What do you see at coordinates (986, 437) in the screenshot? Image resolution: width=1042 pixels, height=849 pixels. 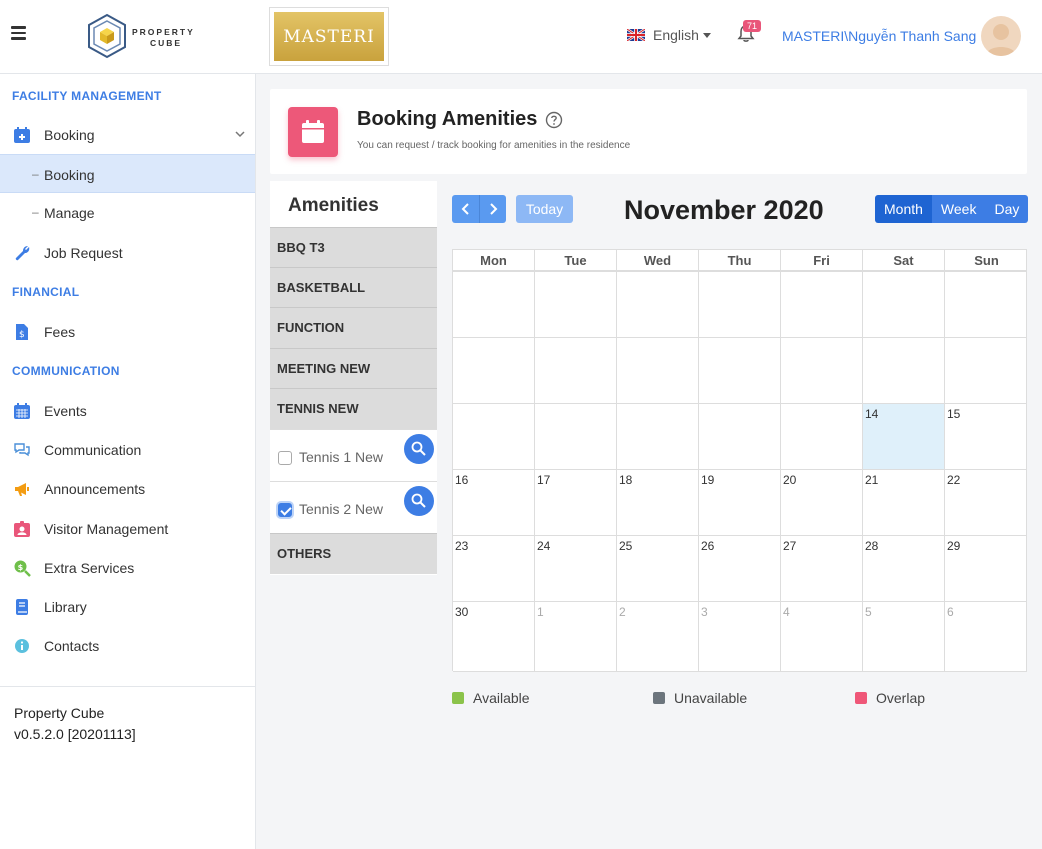 I see `calendar-day-cell: 15` at bounding box center [986, 437].